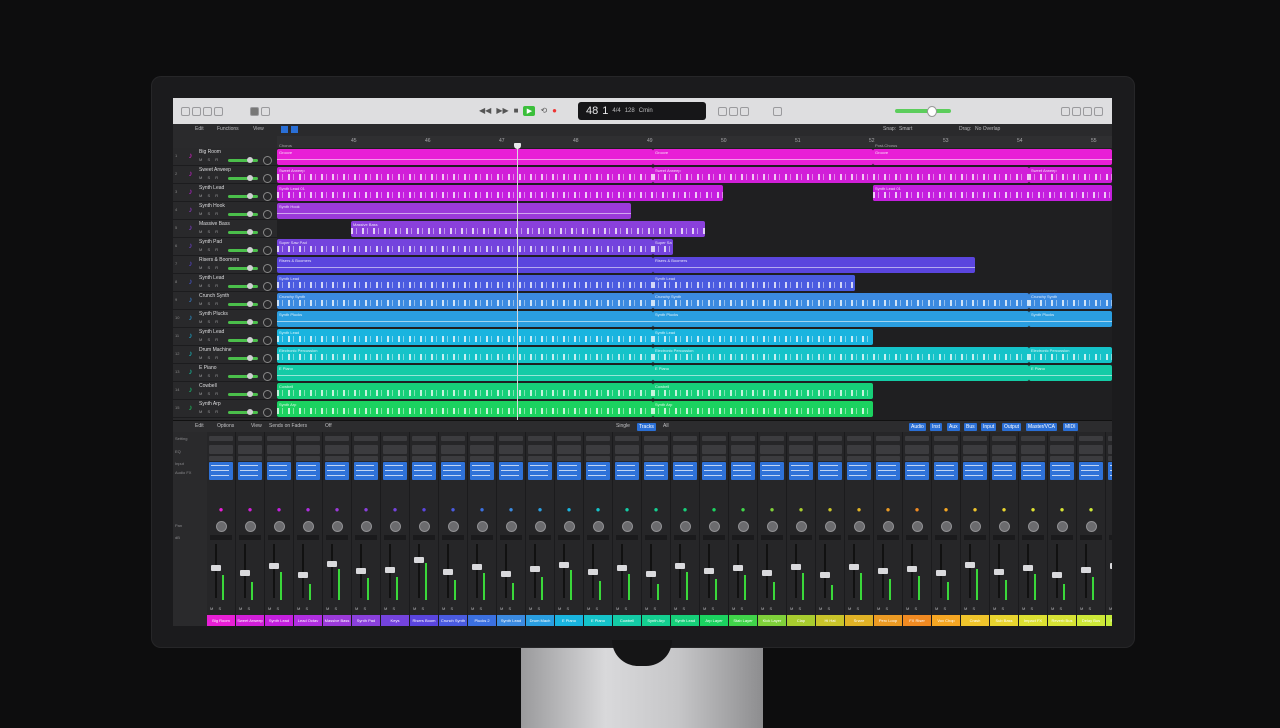  What do you see at coordinates (917, 620) in the screenshot?
I see `channel-name: FX Riser` at bounding box center [917, 620].